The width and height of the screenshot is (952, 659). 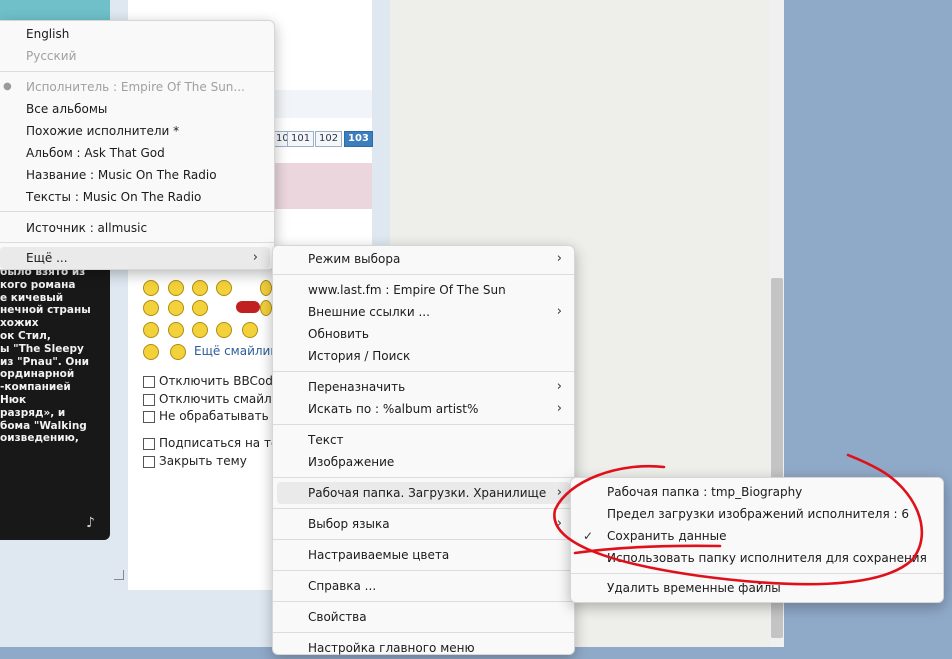 What do you see at coordinates (220, 381) in the screenshot?
I see `disable-bbcode-label: Отключить BBCode` at bounding box center [220, 381].